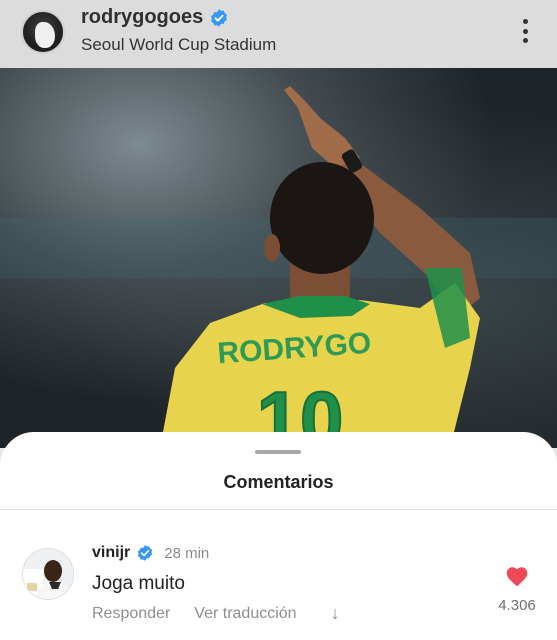 The width and height of the screenshot is (557, 640). What do you see at coordinates (245, 614) in the screenshot?
I see `see-translation-button: Ver traducción` at bounding box center [245, 614].